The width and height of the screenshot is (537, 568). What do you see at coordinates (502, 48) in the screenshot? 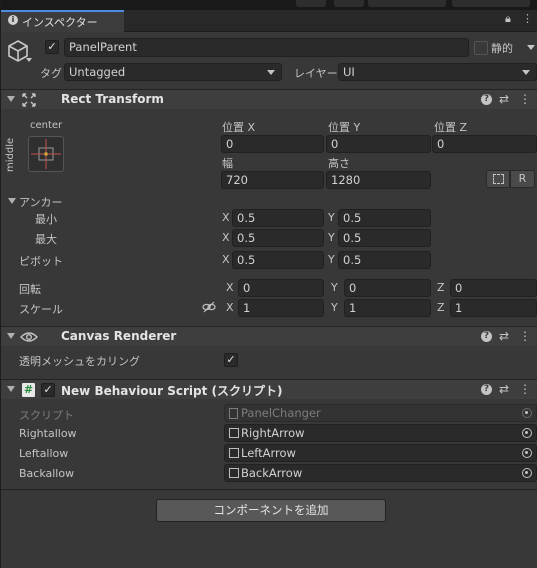
I see `static-label: 静的` at bounding box center [502, 48].